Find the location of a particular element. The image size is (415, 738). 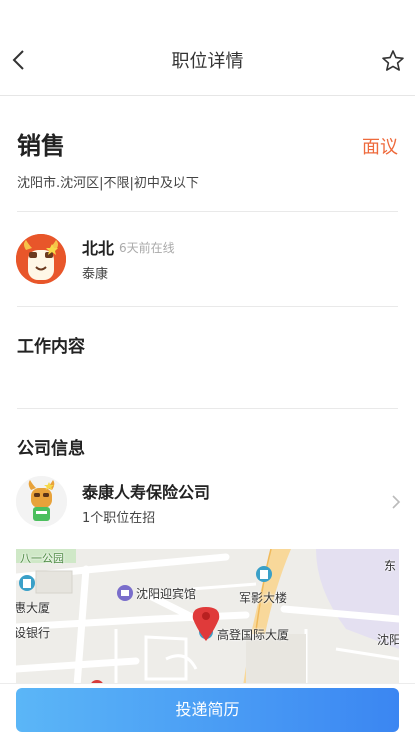

chevron-right-icon is located at coordinates (396, 502).